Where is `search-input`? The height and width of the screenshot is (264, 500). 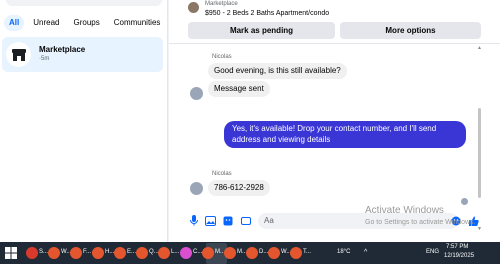 search-input is located at coordinates (84, 3).